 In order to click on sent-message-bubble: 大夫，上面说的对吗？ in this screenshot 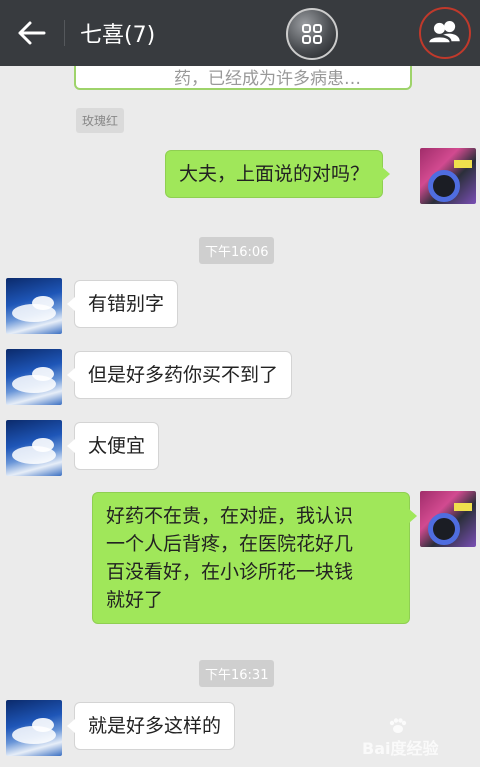, I will do `click(278, 174)`.